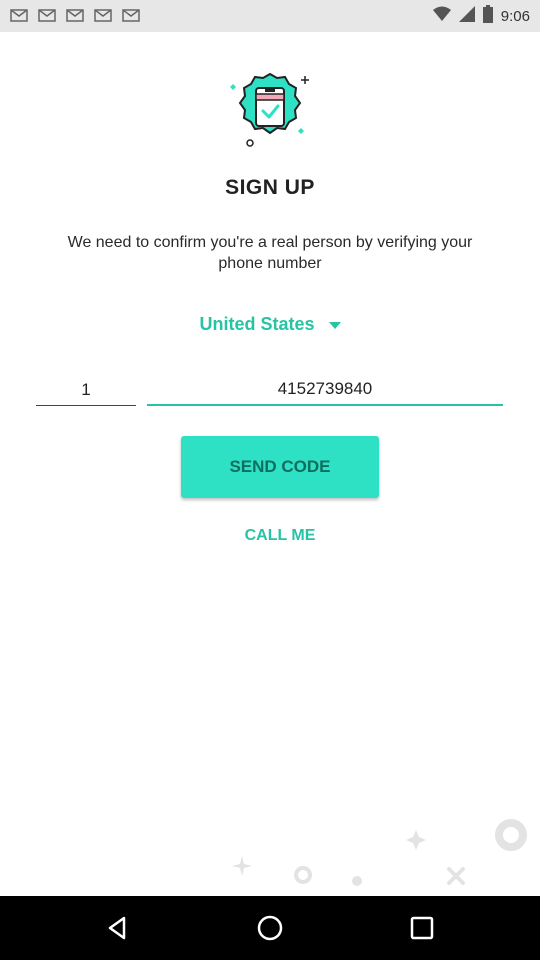 This screenshot has width=540, height=960. I want to click on chevron-down-icon, so click(334, 325).